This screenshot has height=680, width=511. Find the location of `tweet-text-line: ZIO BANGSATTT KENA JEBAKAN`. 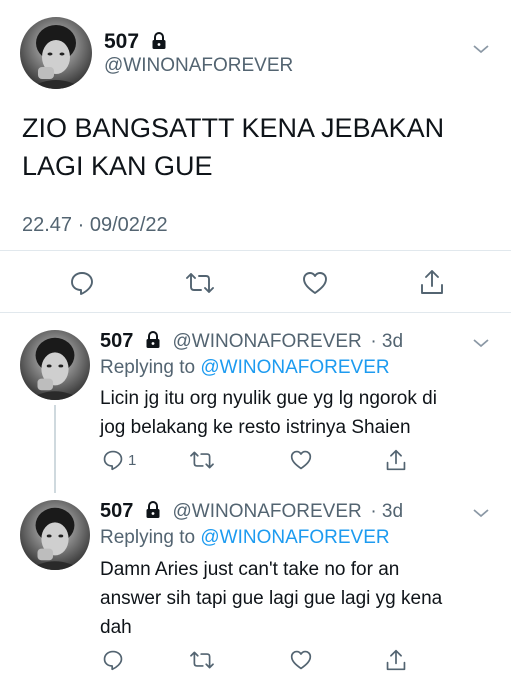

tweet-text-line: ZIO BANGSATTT KENA JEBAKAN is located at coordinates (233, 128).